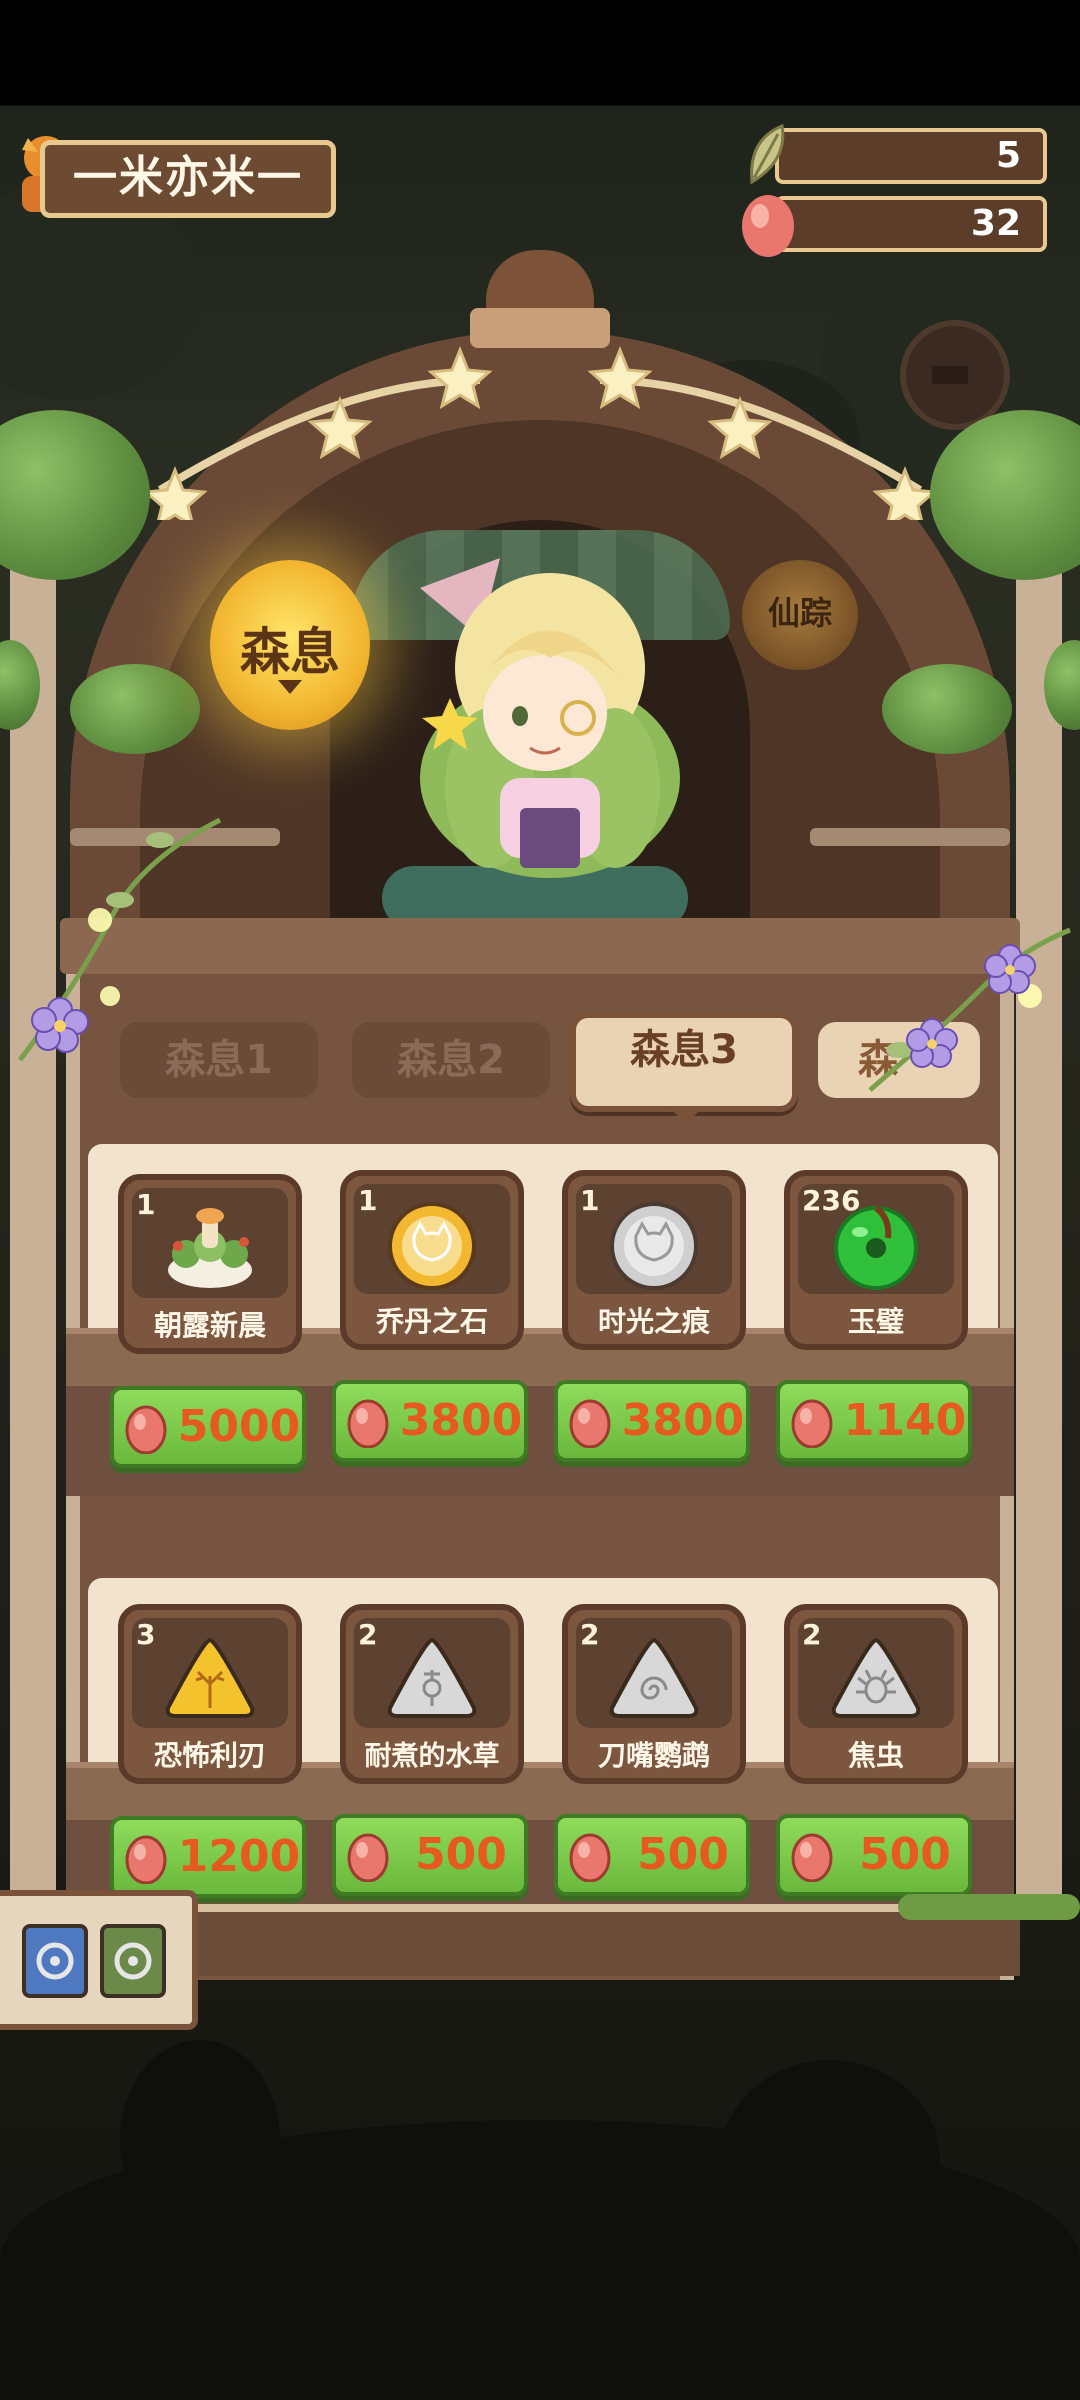 The image size is (1080, 2400). Describe the element at coordinates (653, 1321) in the screenshot. I see `item-name: 时光之痕` at that location.